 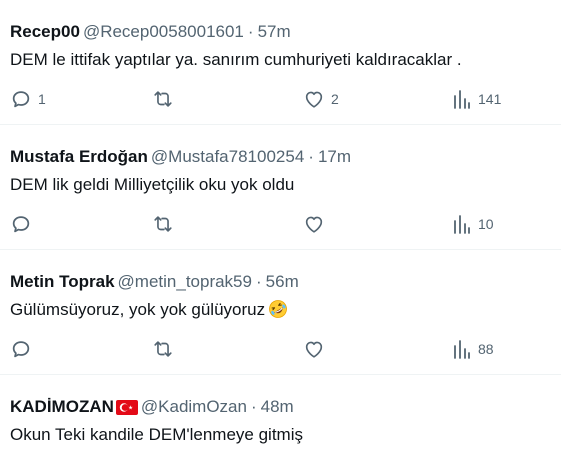 What do you see at coordinates (277, 406) in the screenshot?
I see `timestamp: 48m` at bounding box center [277, 406].